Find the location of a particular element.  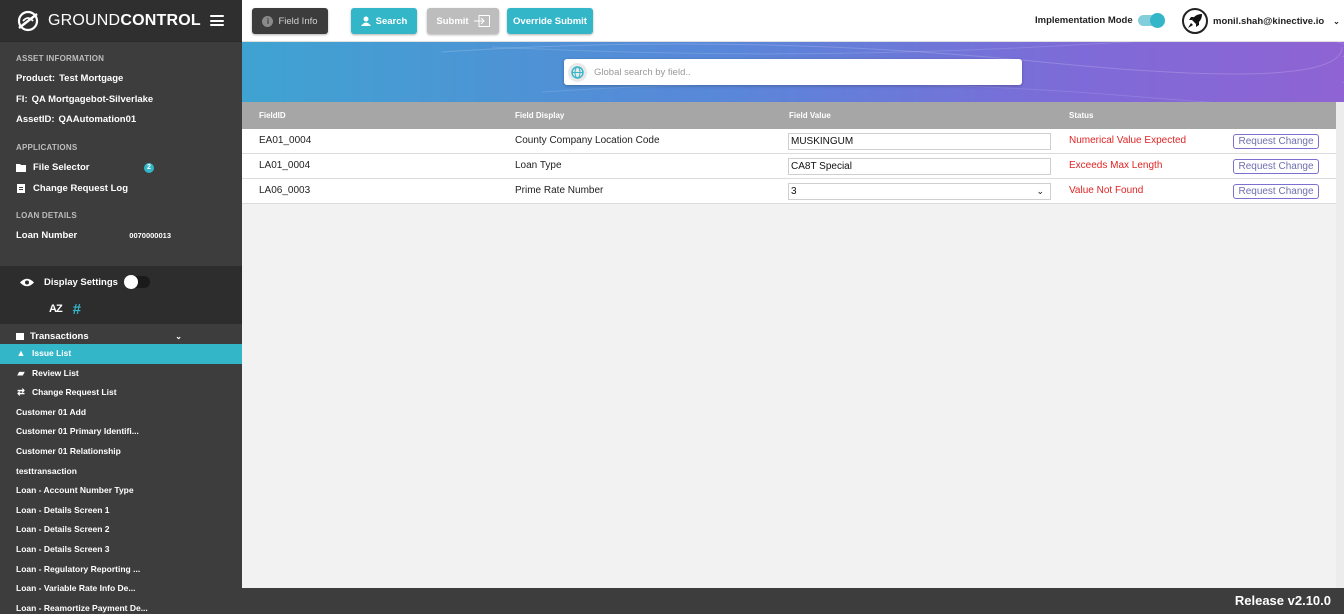

field-value-select: 3 ⌄ is located at coordinates (919, 191).